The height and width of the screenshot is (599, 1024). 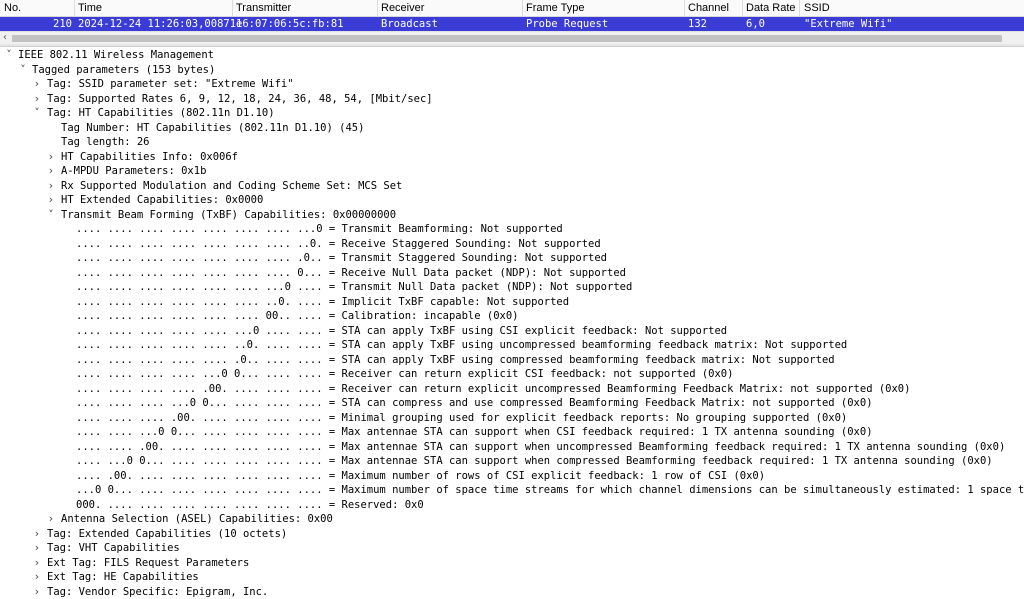 I want to click on tree-item: › Tag: Vendor Specific: Epigram, Inc., so click(x=512, y=592).